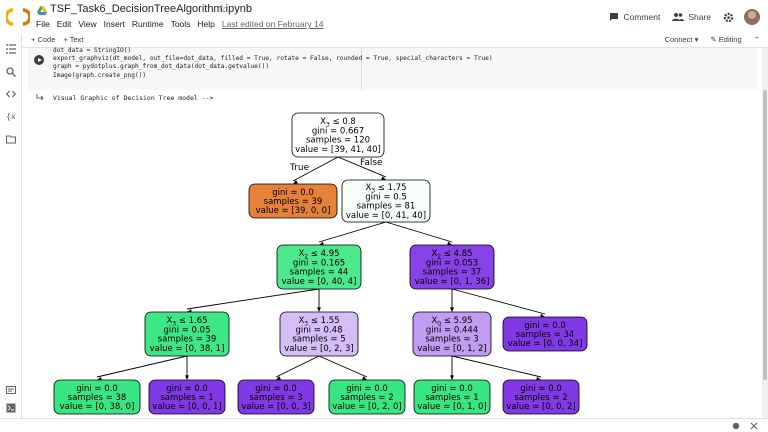  I want to click on tree-node-line: value = [0, 0, 1], so click(186, 407).